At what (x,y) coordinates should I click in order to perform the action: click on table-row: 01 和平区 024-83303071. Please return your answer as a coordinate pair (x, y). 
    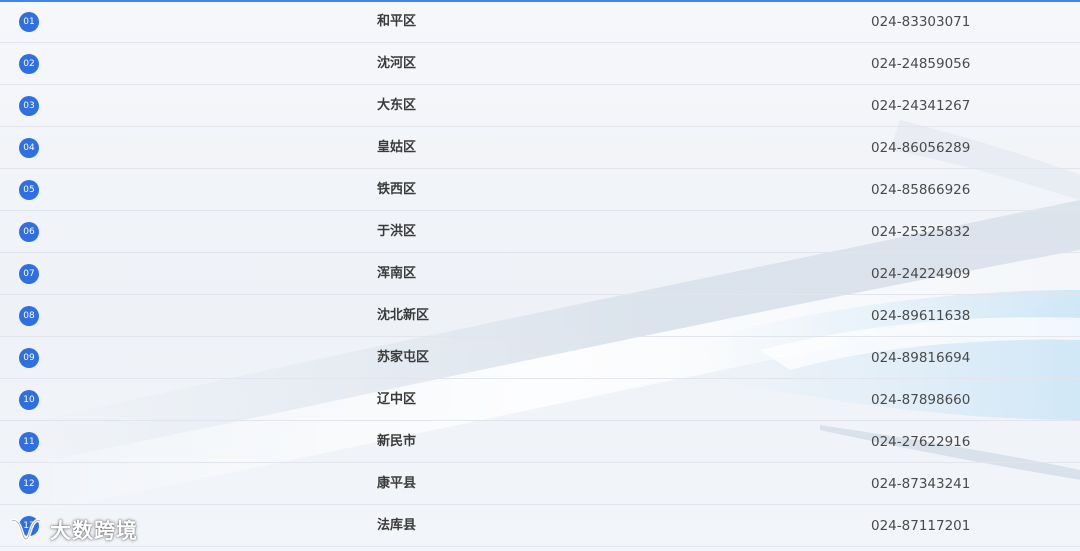
    Looking at the image, I should click on (540, 22).